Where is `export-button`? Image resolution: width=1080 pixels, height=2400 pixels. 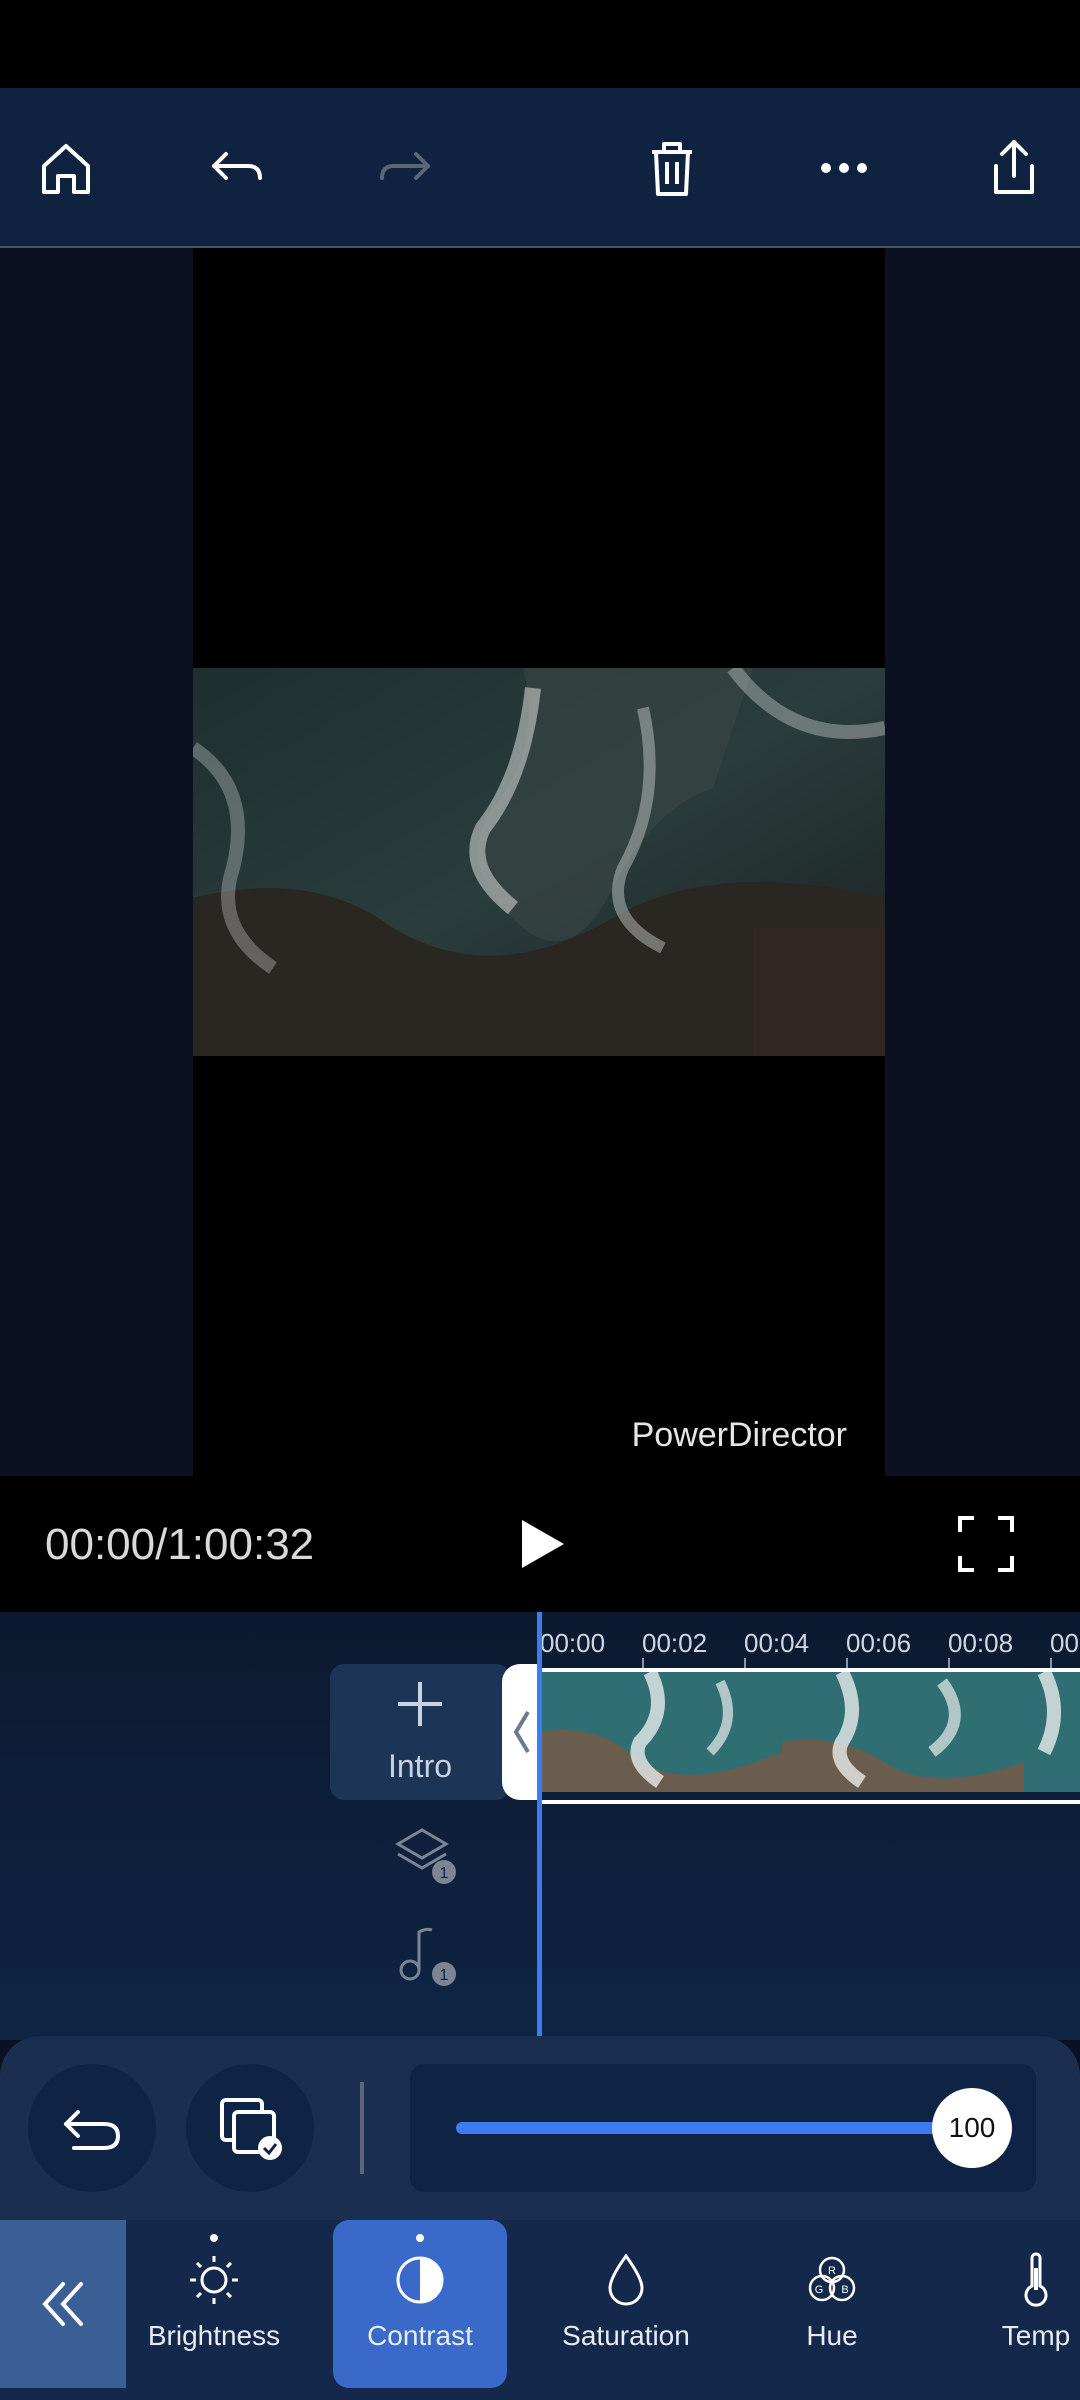
export-button is located at coordinates (1014, 168).